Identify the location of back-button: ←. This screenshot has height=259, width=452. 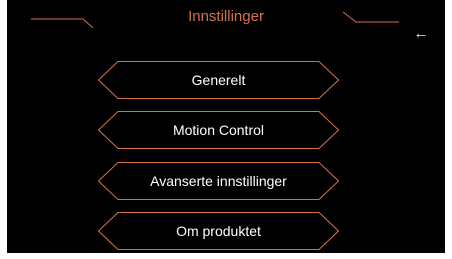
(421, 34).